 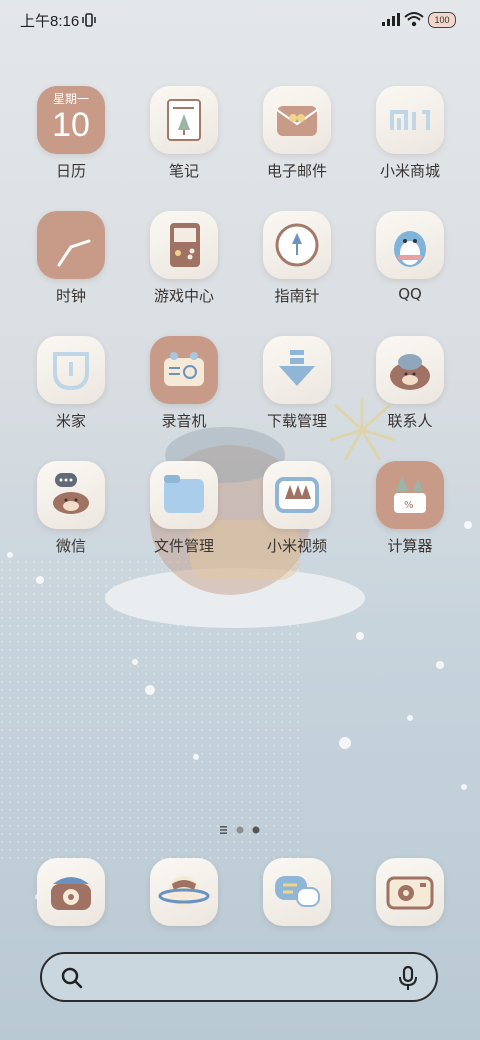 I want to click on phone-icon, so click(x=71, y=893).